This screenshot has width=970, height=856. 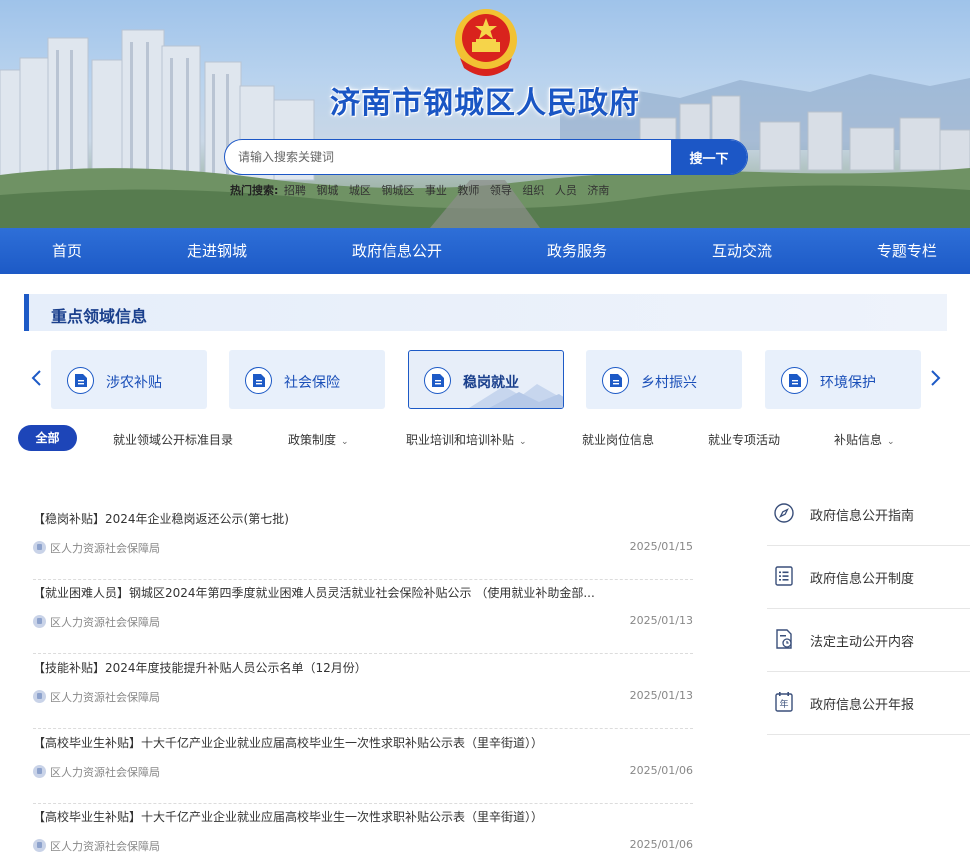 I want to click on search-box: 搜一下, so click(x=486, y=157).